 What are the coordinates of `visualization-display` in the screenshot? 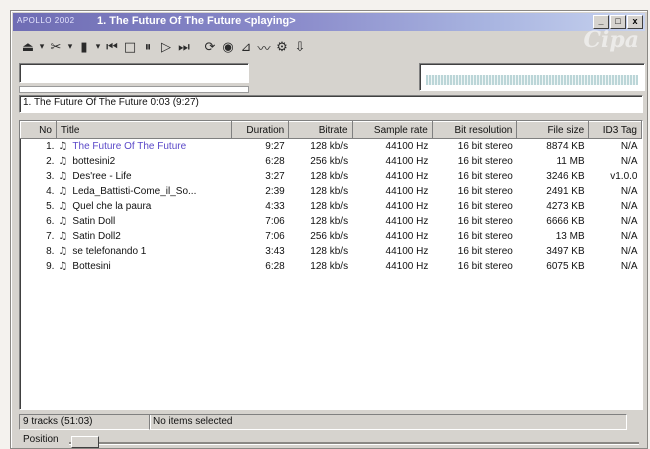 It's located at (532, 77).